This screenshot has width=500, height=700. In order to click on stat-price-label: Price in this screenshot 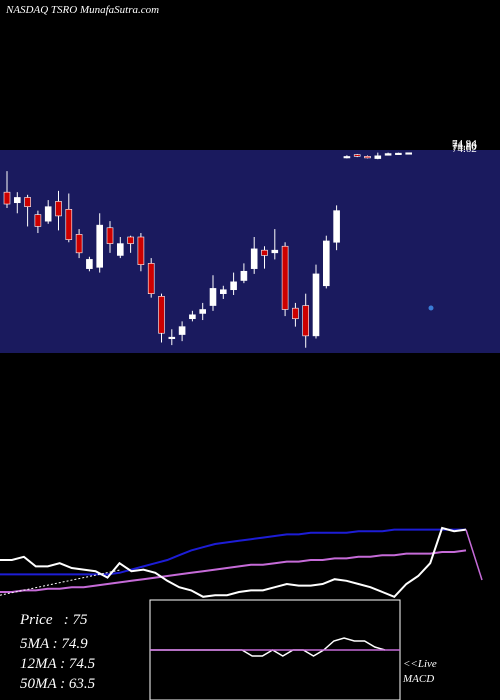, I will do `click(36, 620)`.